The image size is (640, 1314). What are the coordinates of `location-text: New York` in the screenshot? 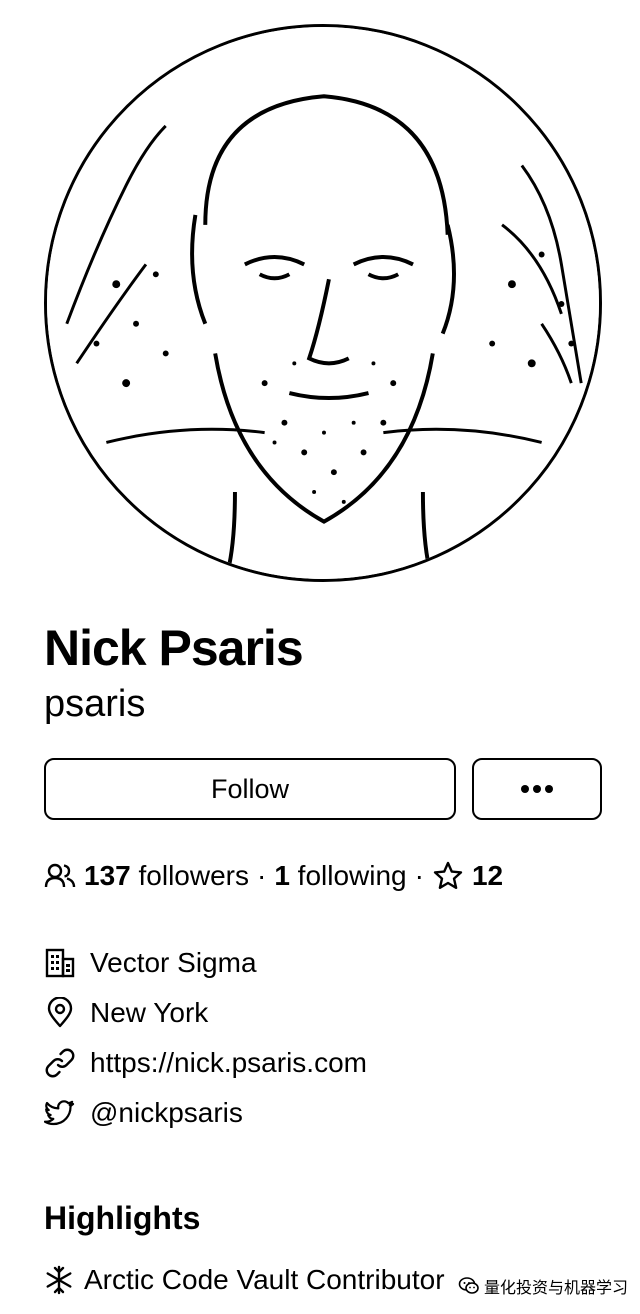 It's located at (149, 1012).